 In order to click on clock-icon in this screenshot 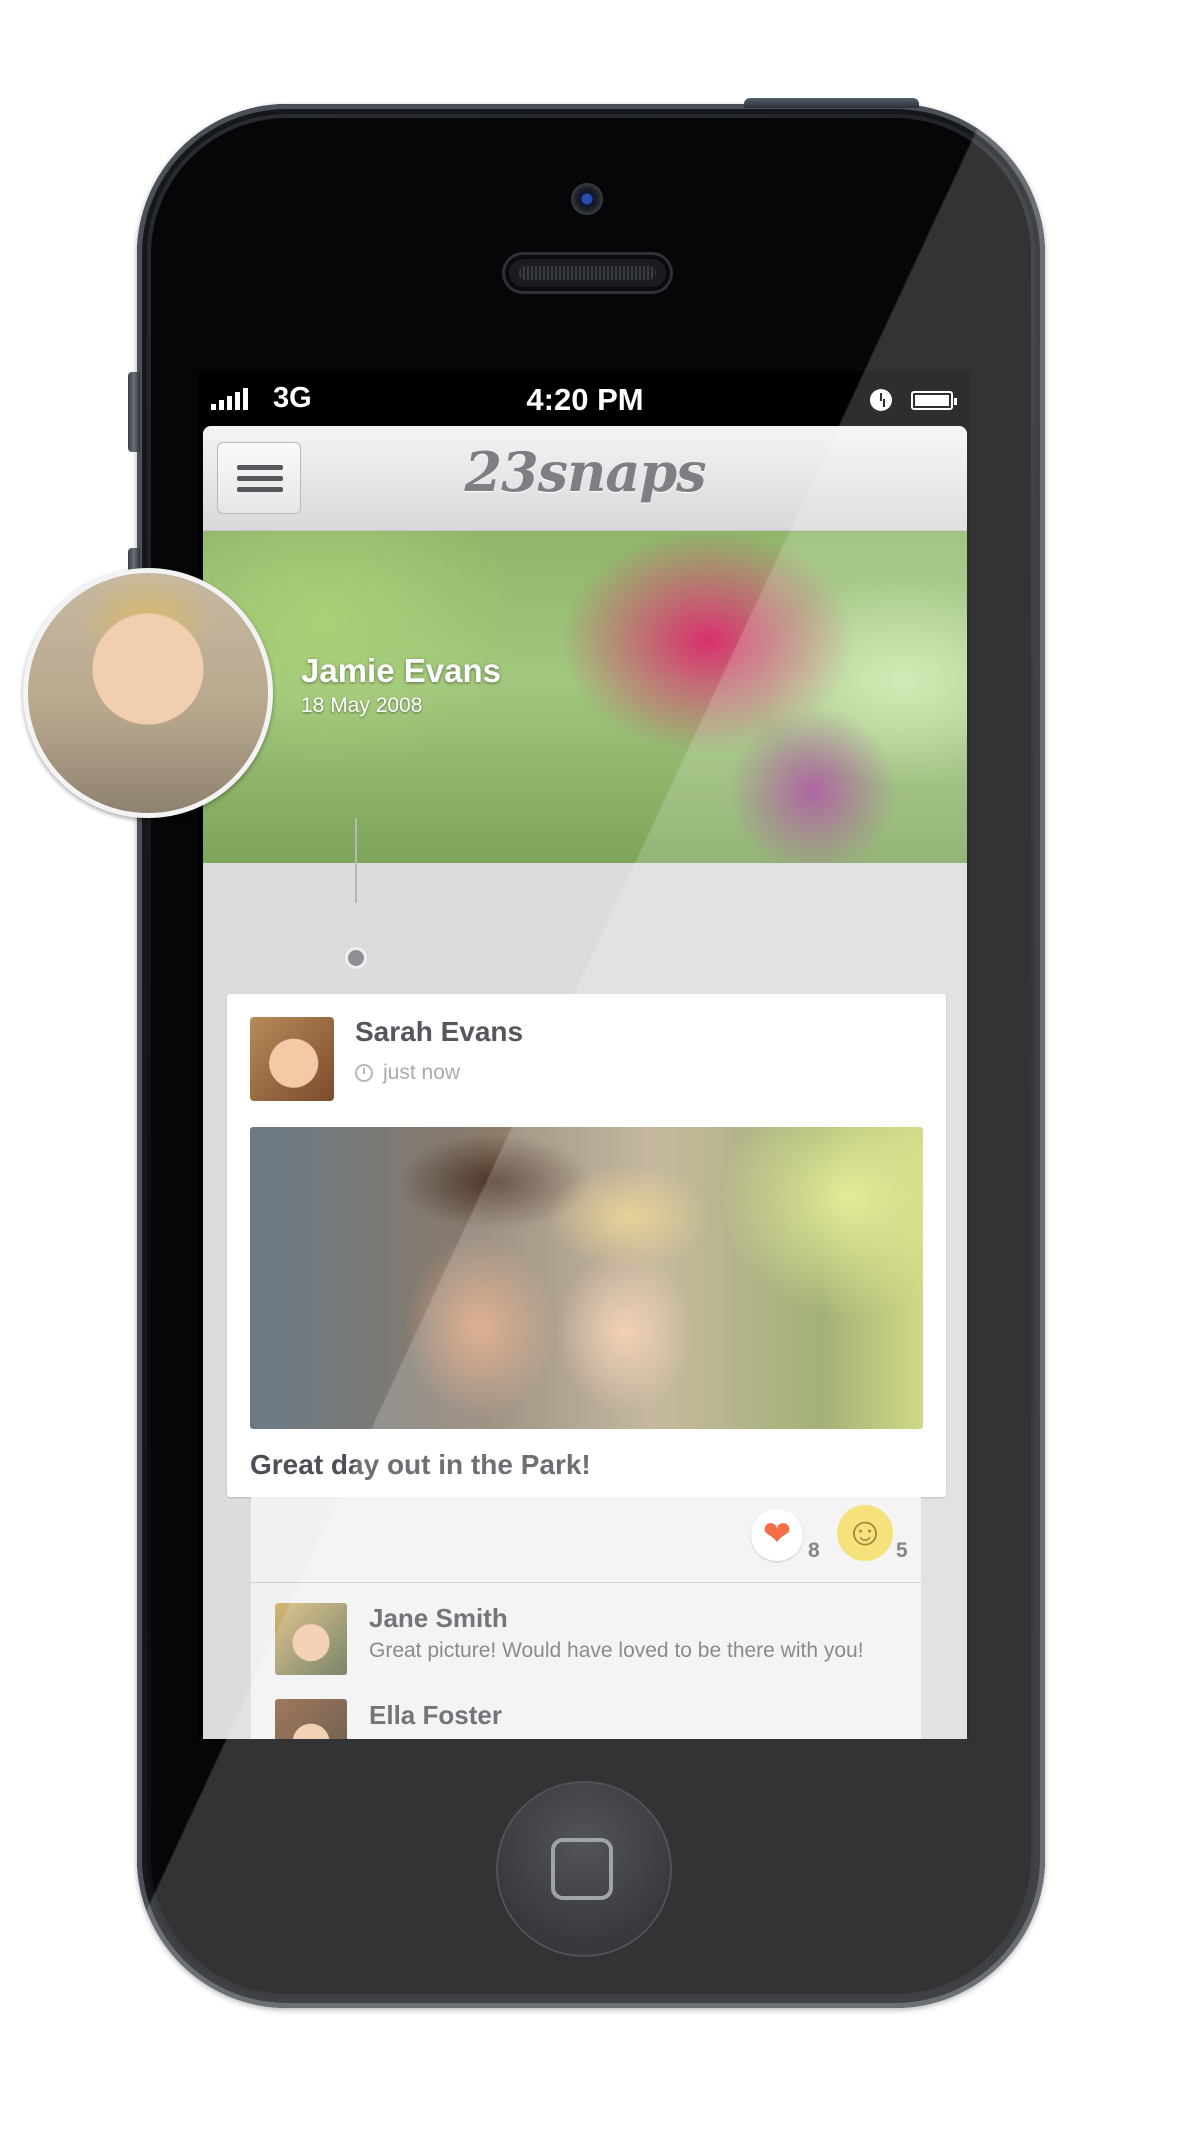, I will do `click(364, 1073)`.